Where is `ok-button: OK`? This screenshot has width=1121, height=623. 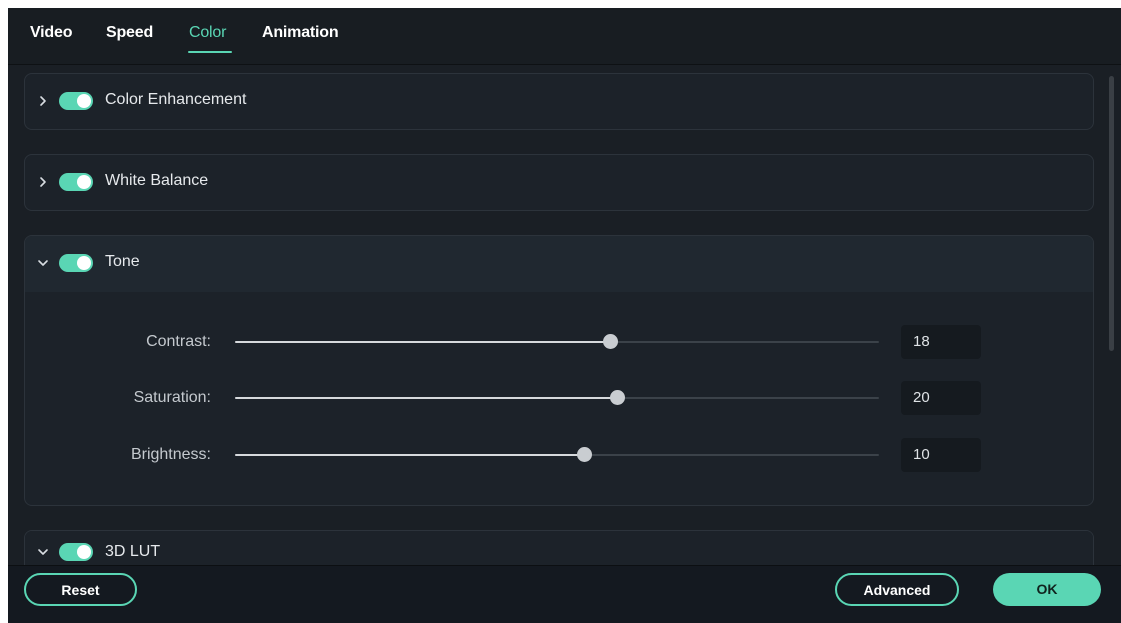
ok-button: OK is located at coordinates (1047, 589).